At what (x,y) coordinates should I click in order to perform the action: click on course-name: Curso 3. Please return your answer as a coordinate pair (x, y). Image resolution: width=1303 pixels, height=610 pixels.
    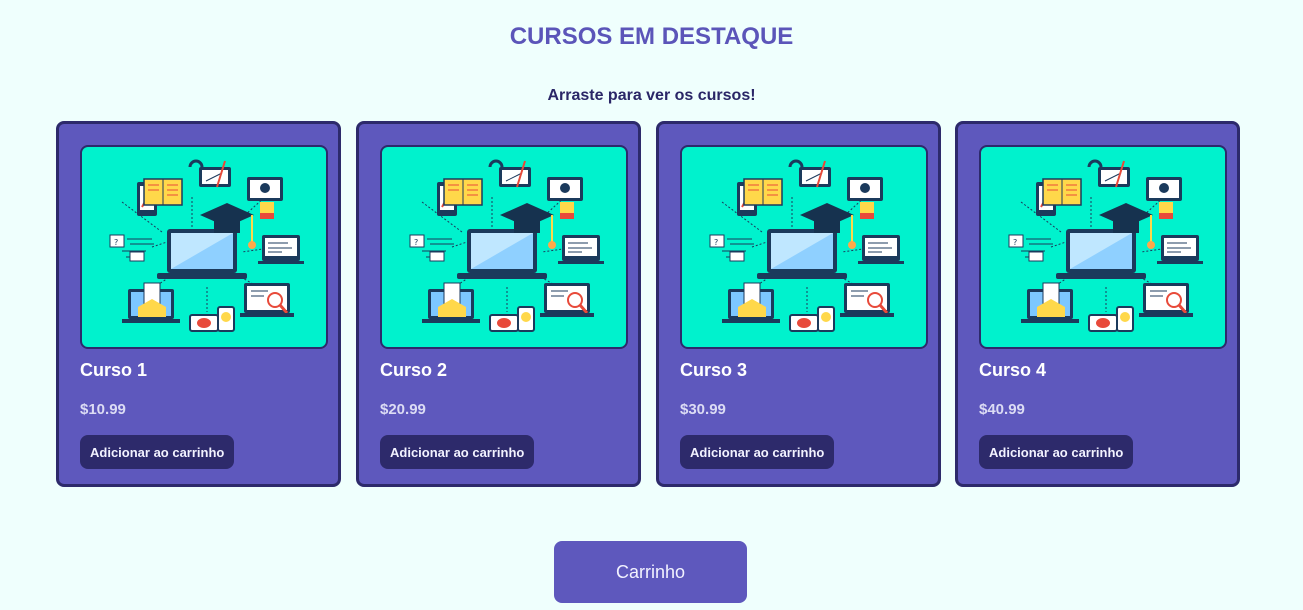
    Looking at the image, I should click on (714, 370).